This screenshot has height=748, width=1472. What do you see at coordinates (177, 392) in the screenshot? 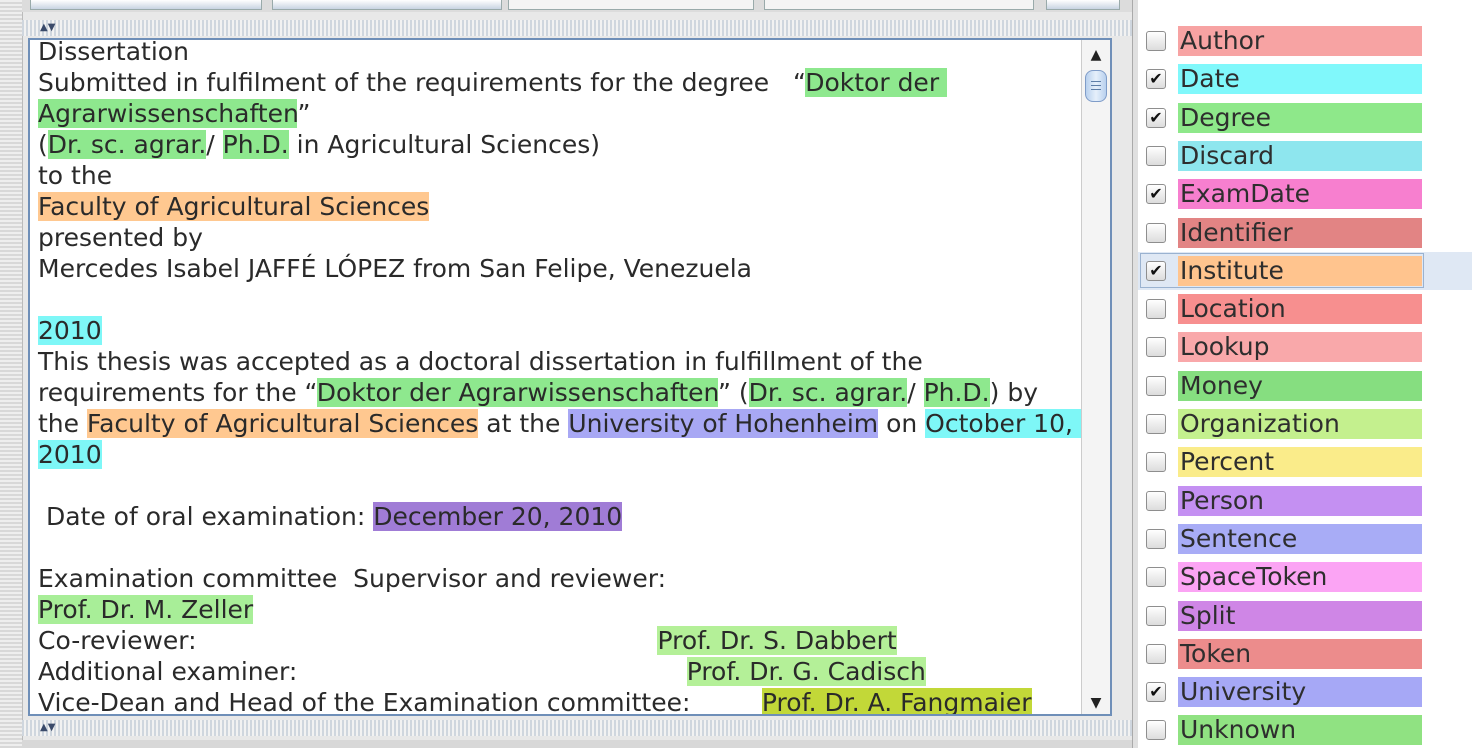
I see `document-text-run: requirements for the “` at bounding box center [177, 392].